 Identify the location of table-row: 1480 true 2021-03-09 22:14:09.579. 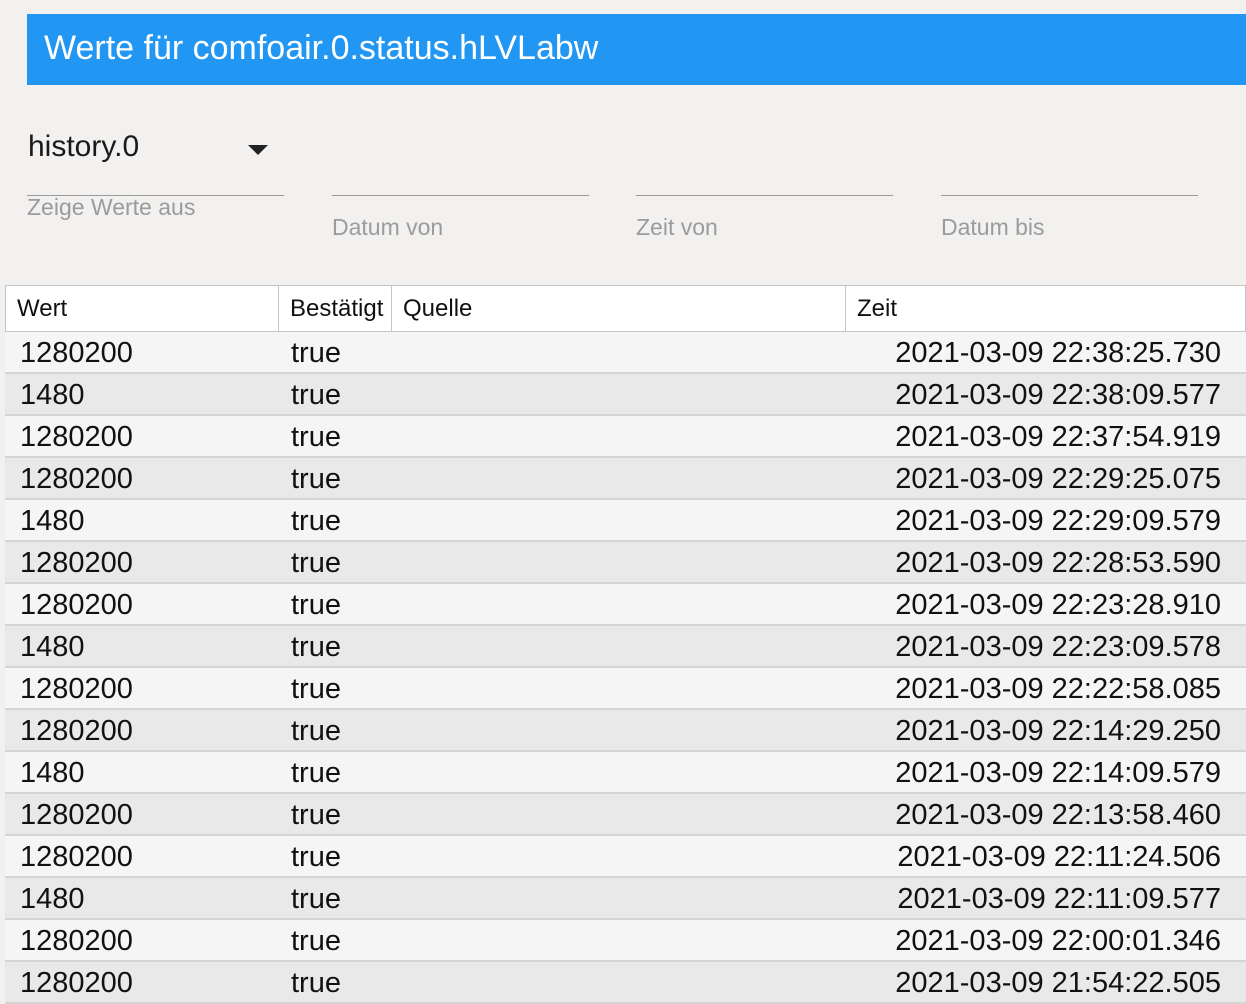
(625, 773).